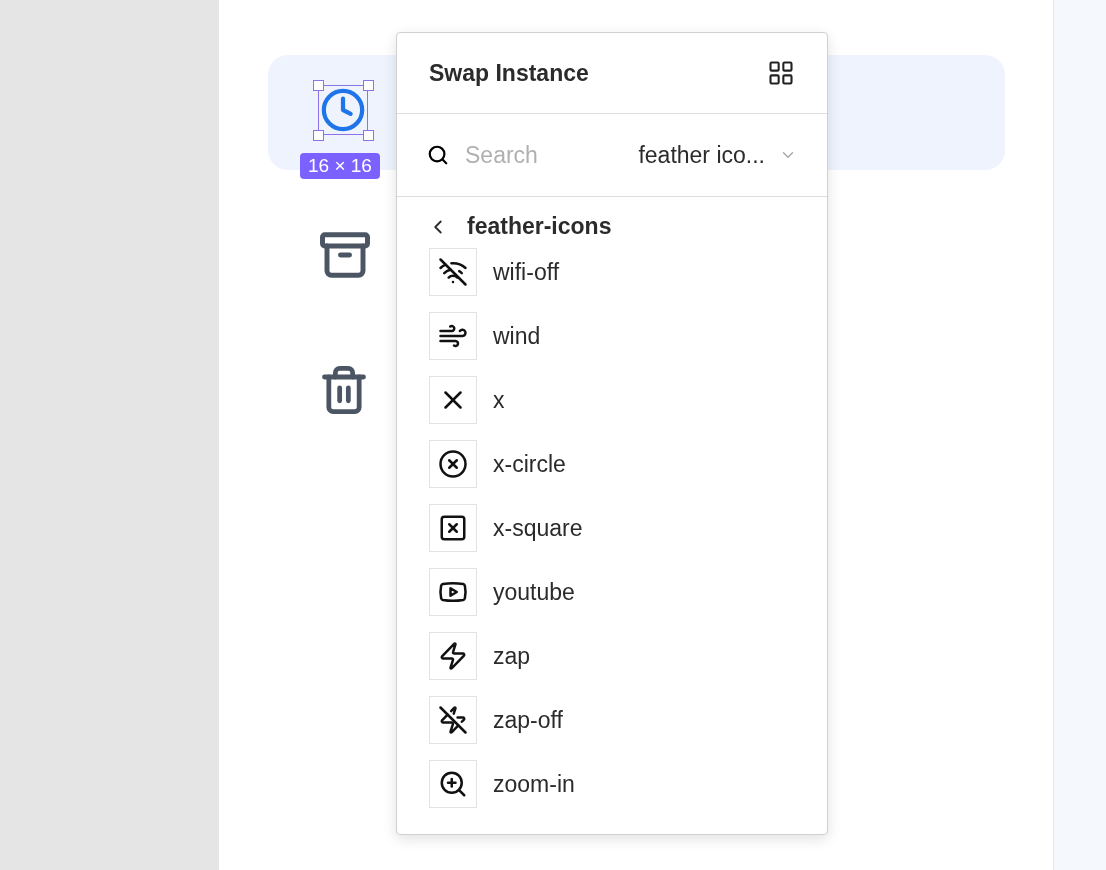 The height and width of the screenshot is (870, 1106). Describe the element at coordinates (512, 656) in the screenshot. I see `icon-name: zap` at that location.